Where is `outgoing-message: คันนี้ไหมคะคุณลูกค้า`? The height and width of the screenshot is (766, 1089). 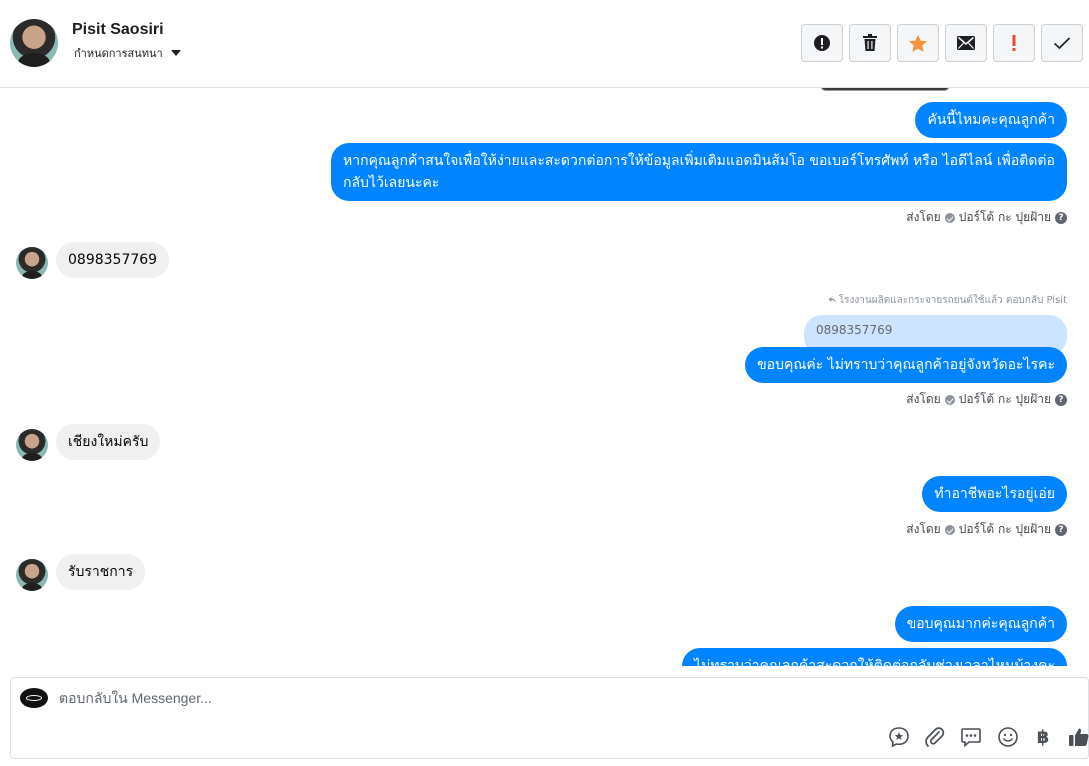 outgoing-message: คันนี้ไหมคะคุณลูกค้า is located at coordinates (991, 120).